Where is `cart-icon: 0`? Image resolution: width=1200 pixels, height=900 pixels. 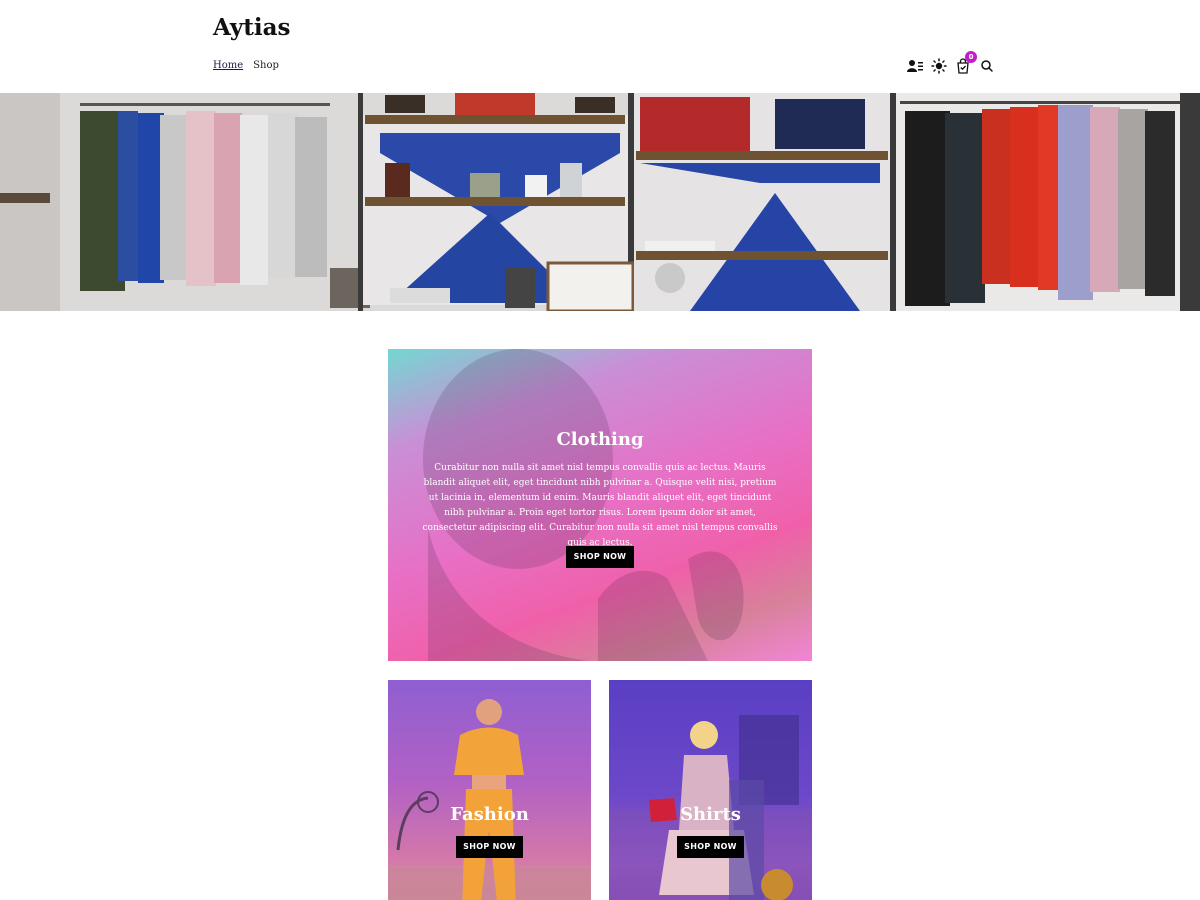
cart-icon: 0 is located at coordinates (966, 62).